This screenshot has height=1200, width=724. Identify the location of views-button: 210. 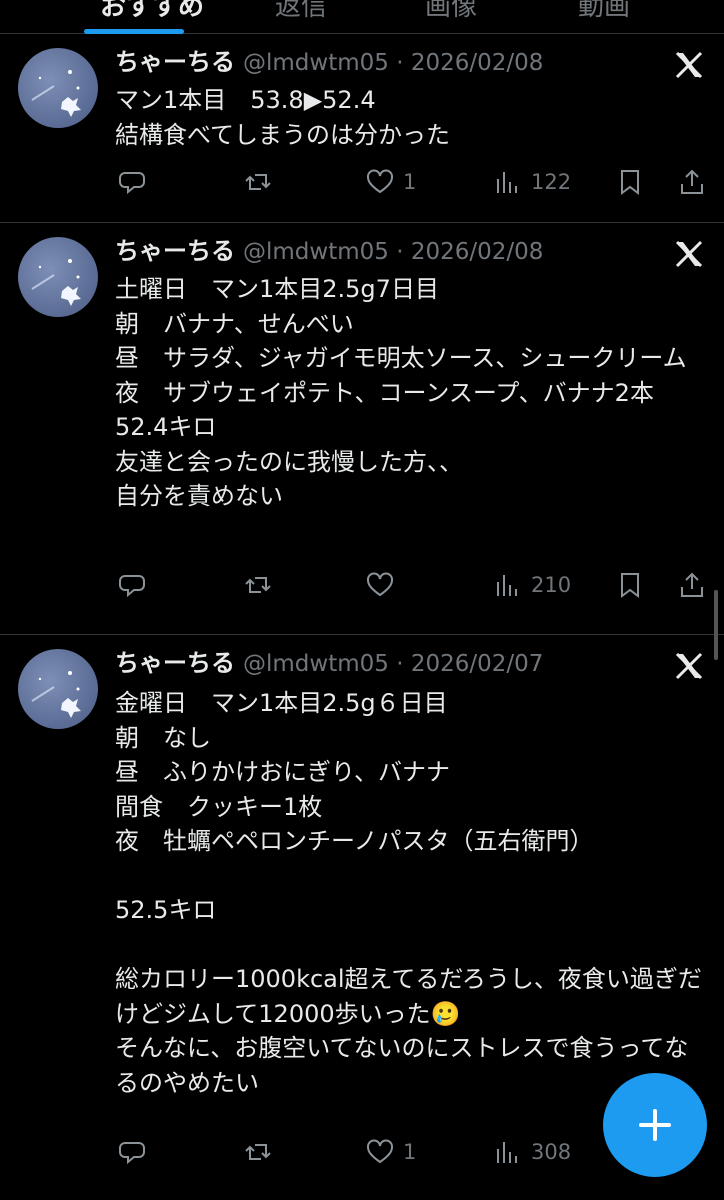
(532, 585).